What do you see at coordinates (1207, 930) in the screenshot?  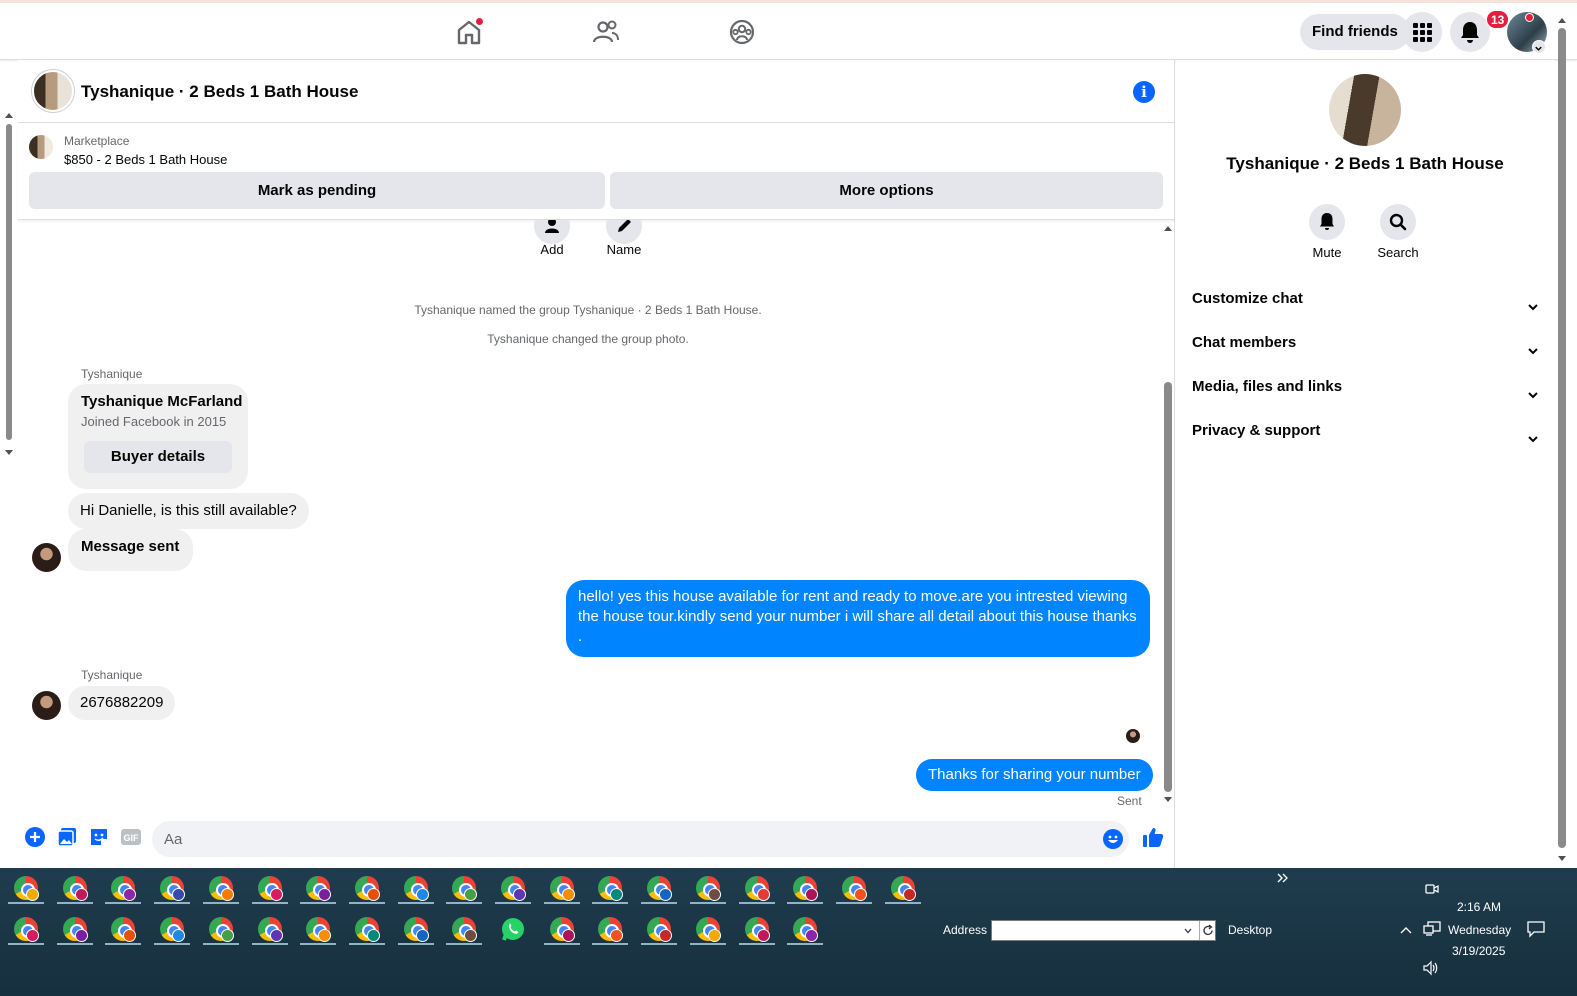 I see `address-go-icon` at bounding box center [1207, 930].